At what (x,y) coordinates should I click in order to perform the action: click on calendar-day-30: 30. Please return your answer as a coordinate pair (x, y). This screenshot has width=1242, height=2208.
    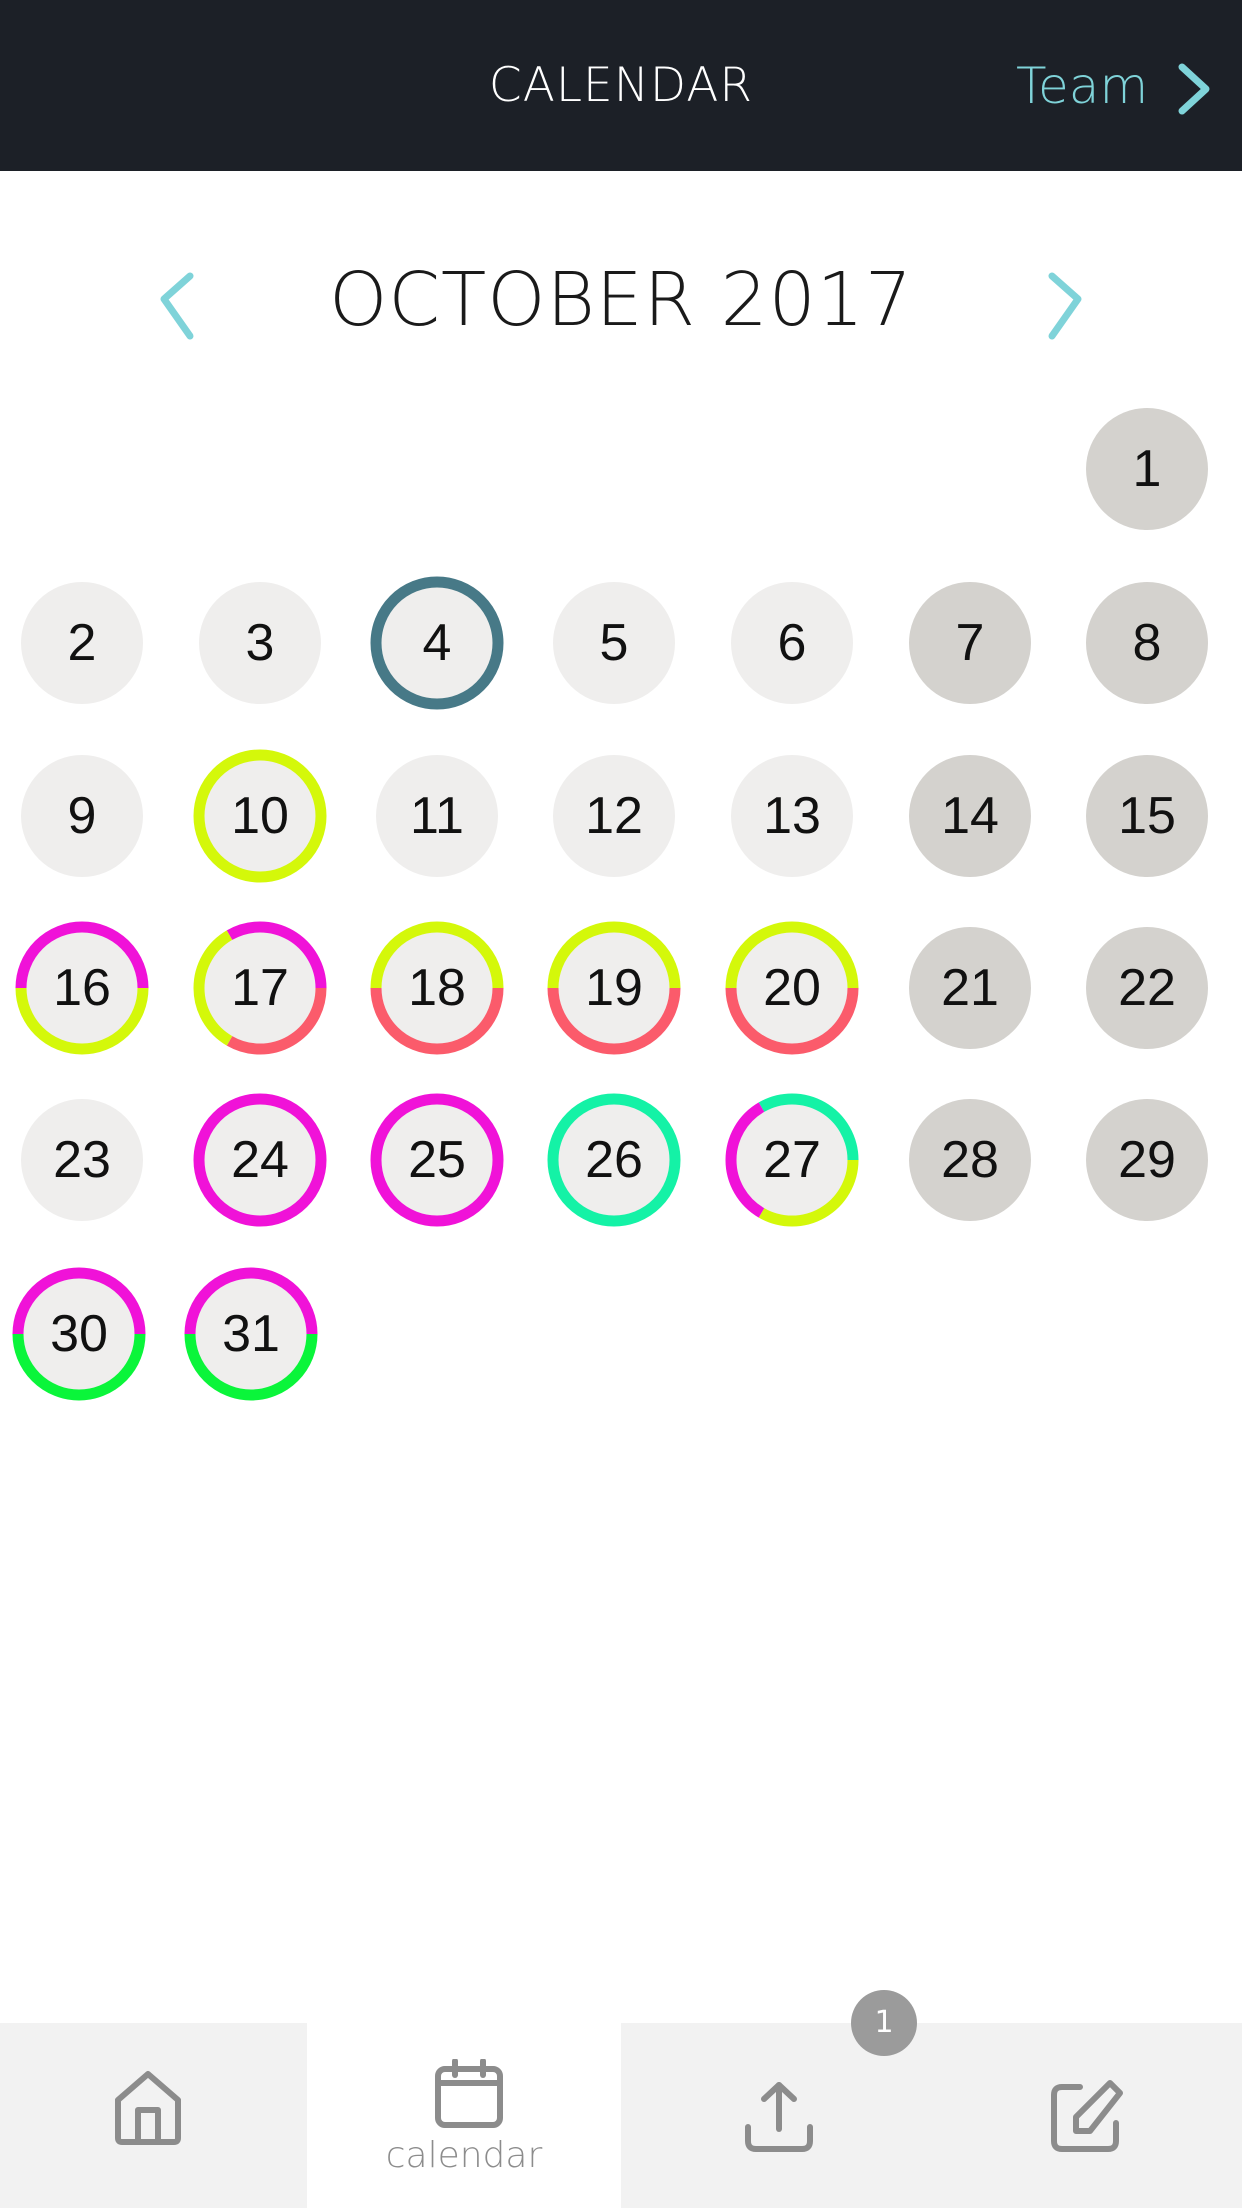
    Looking at the image, I should click on (79, 1334).